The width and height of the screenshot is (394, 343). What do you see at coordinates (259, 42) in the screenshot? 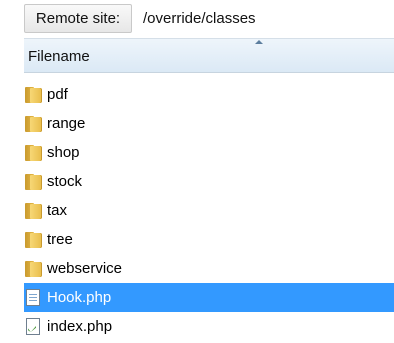
I see `sort-ascending-icon` at bounding box center [259, 42].